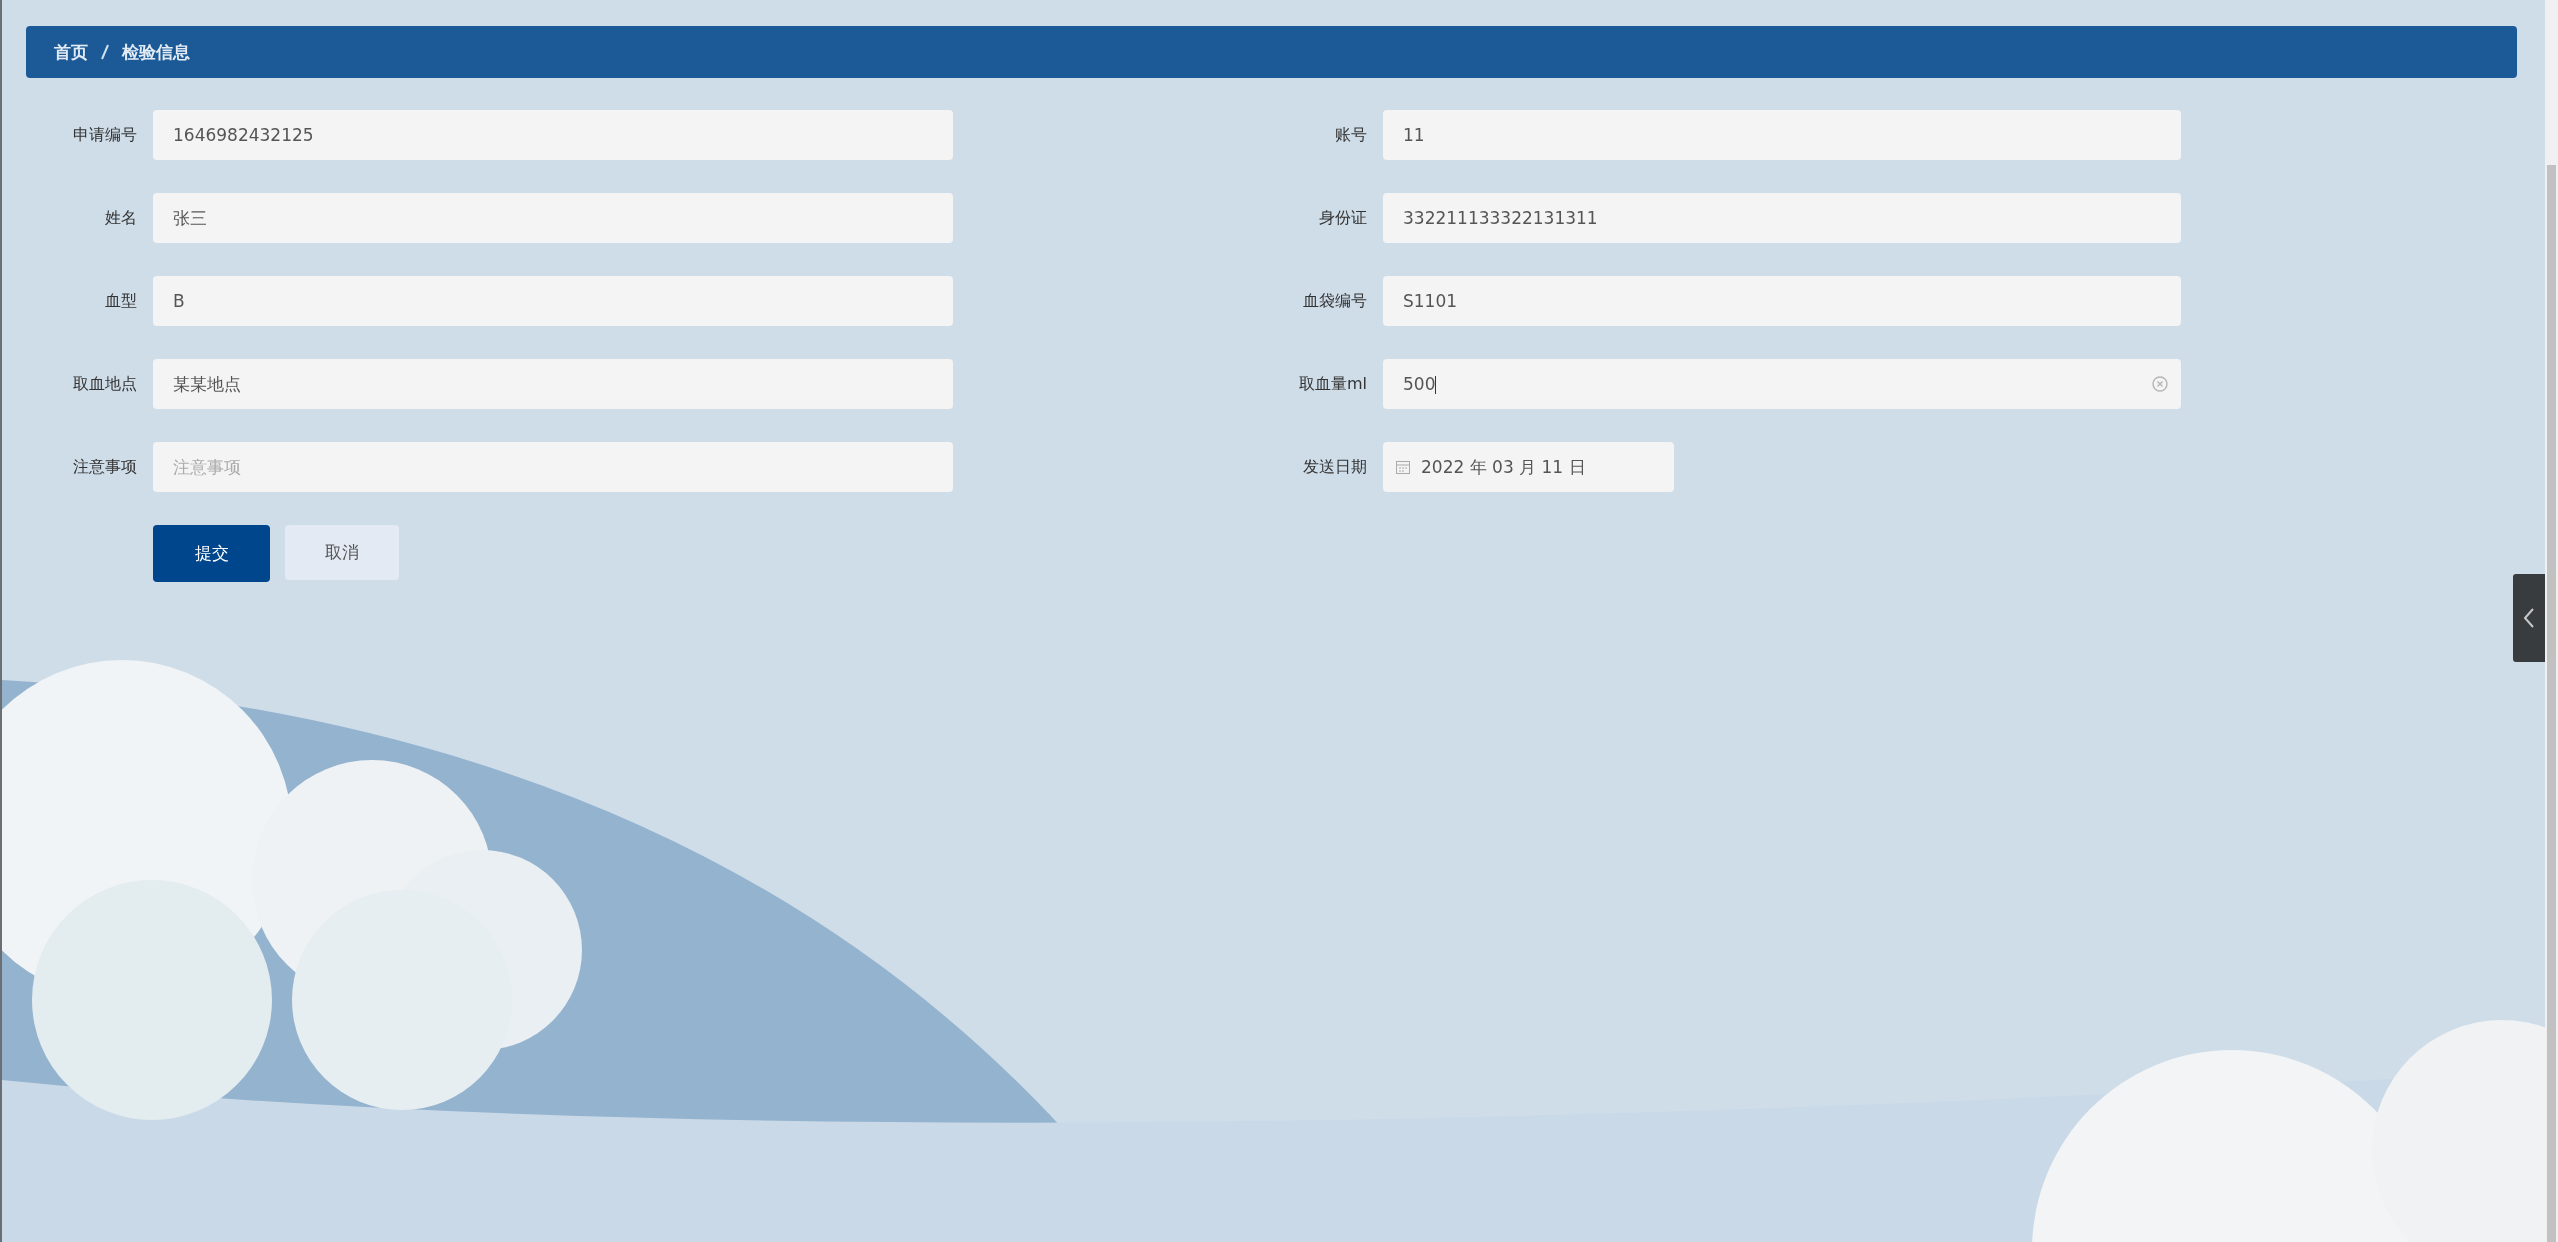  I want to click on input-field: 2022 年 03 月 11 日, so click(1528, 467).